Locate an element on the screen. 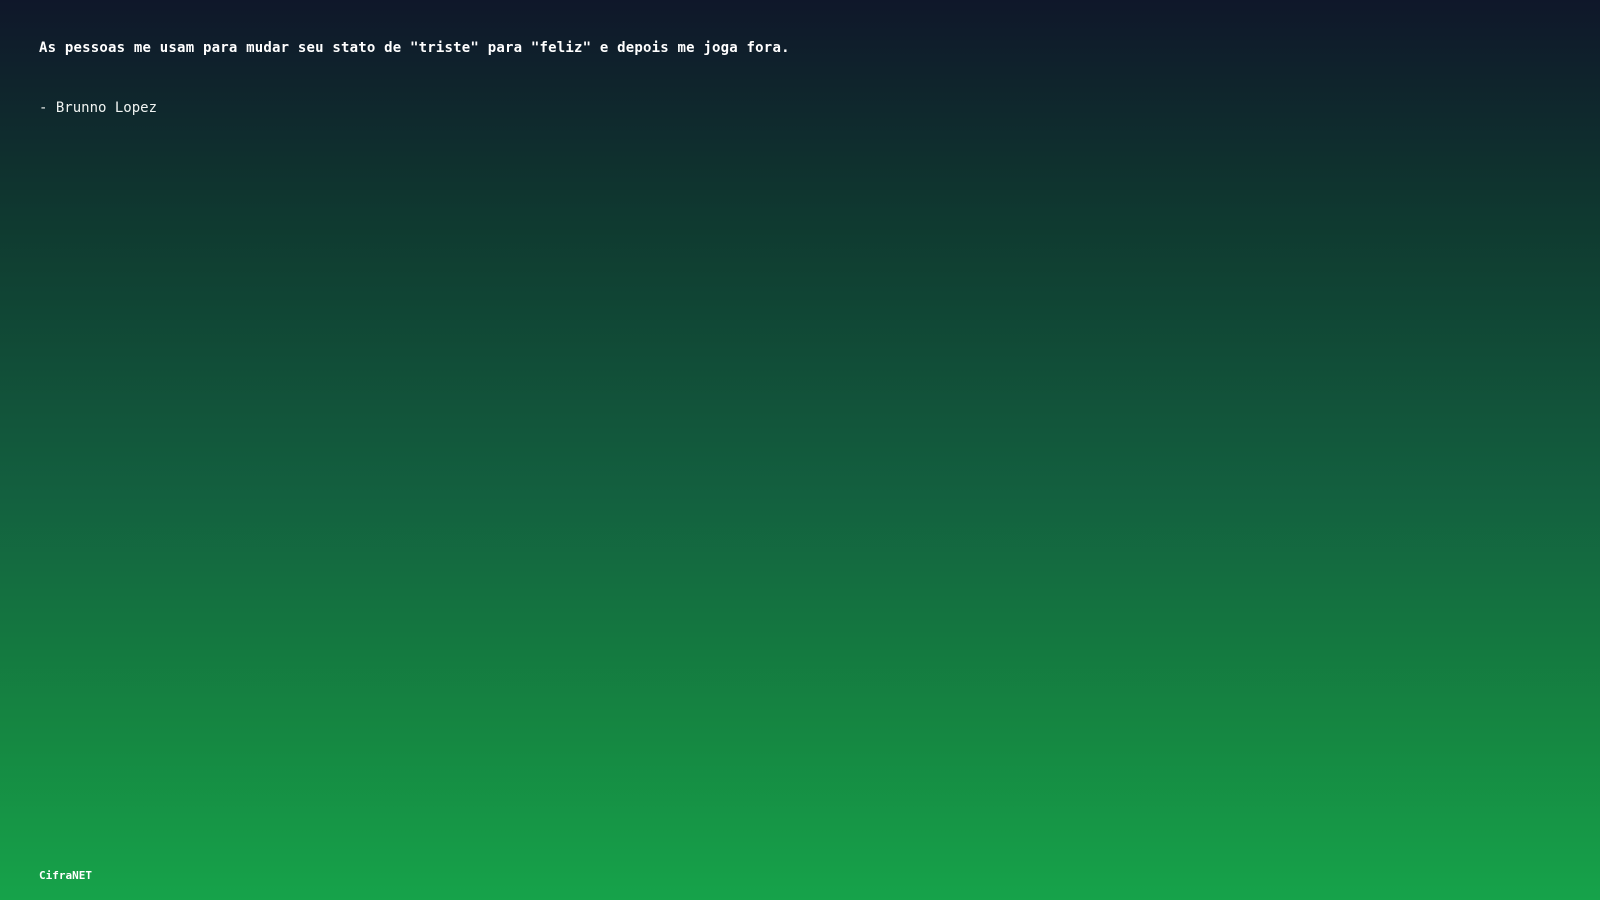 The height and width of the screenshot is (900, 1600). brand-label: CifraNET is located at coordinates (65, 875).